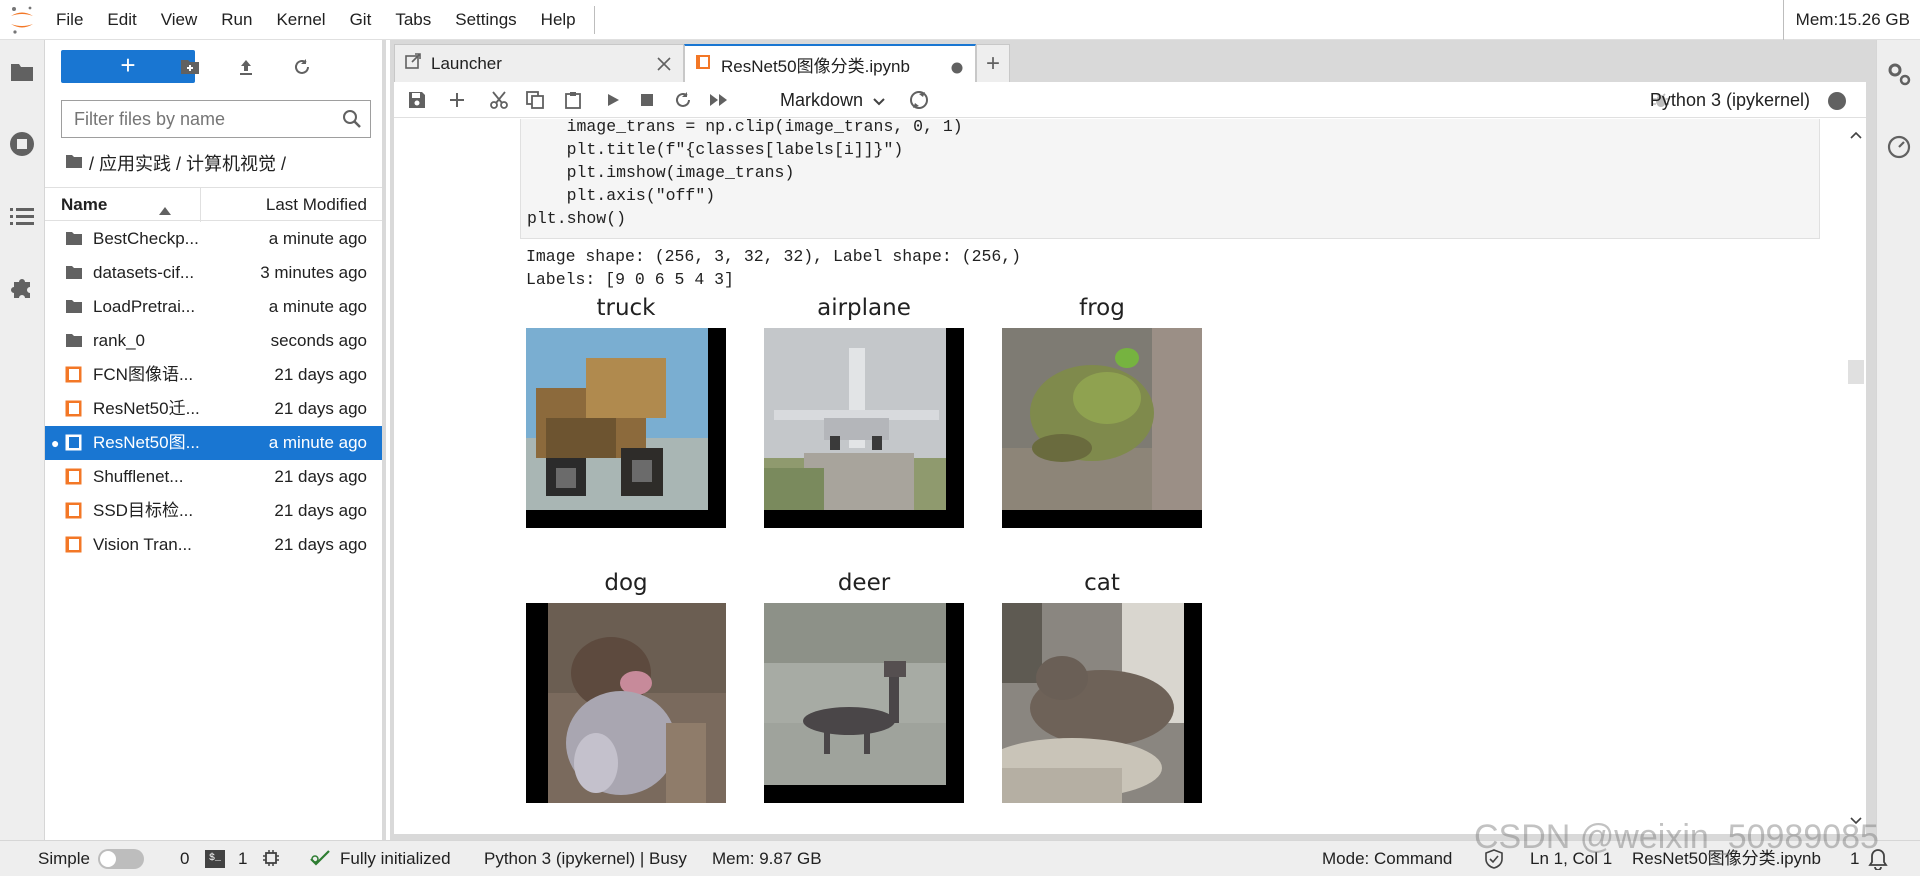  Describe the element at coordinates (1856, 372) in the screenshot. I see `scrollbar-thumb` at that location.